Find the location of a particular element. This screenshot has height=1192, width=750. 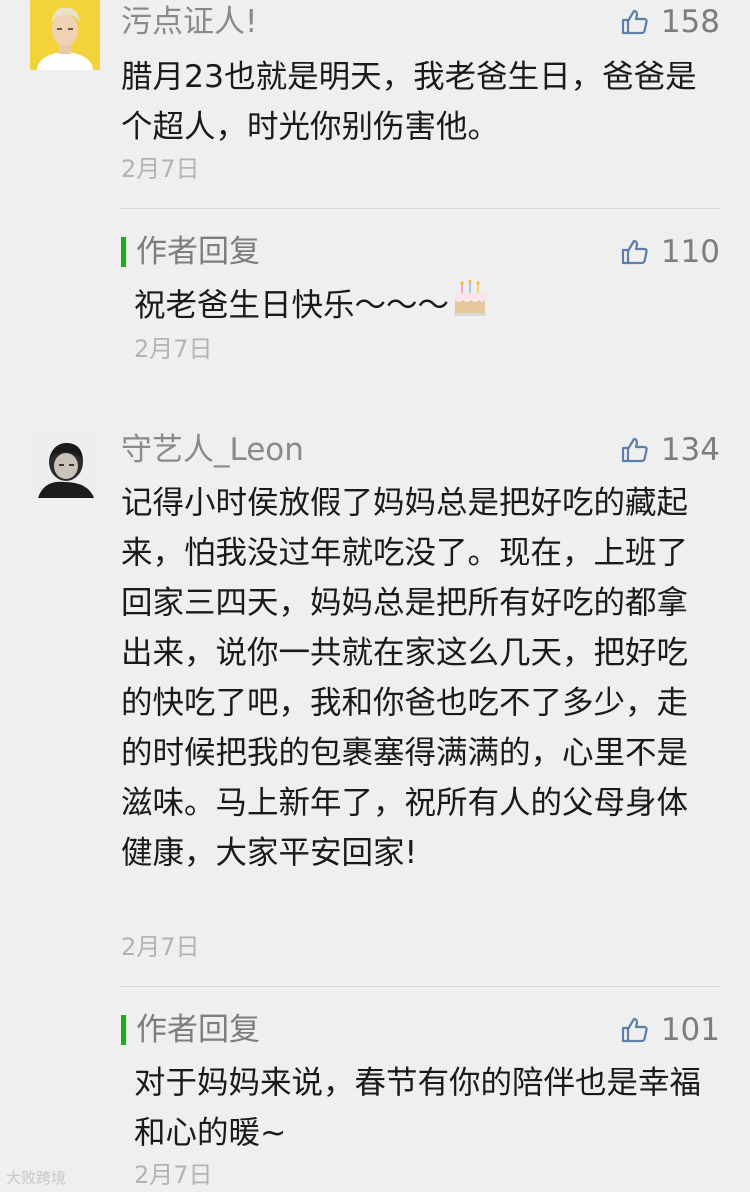

like-button: 101 is located at coordinates (670, 1030).